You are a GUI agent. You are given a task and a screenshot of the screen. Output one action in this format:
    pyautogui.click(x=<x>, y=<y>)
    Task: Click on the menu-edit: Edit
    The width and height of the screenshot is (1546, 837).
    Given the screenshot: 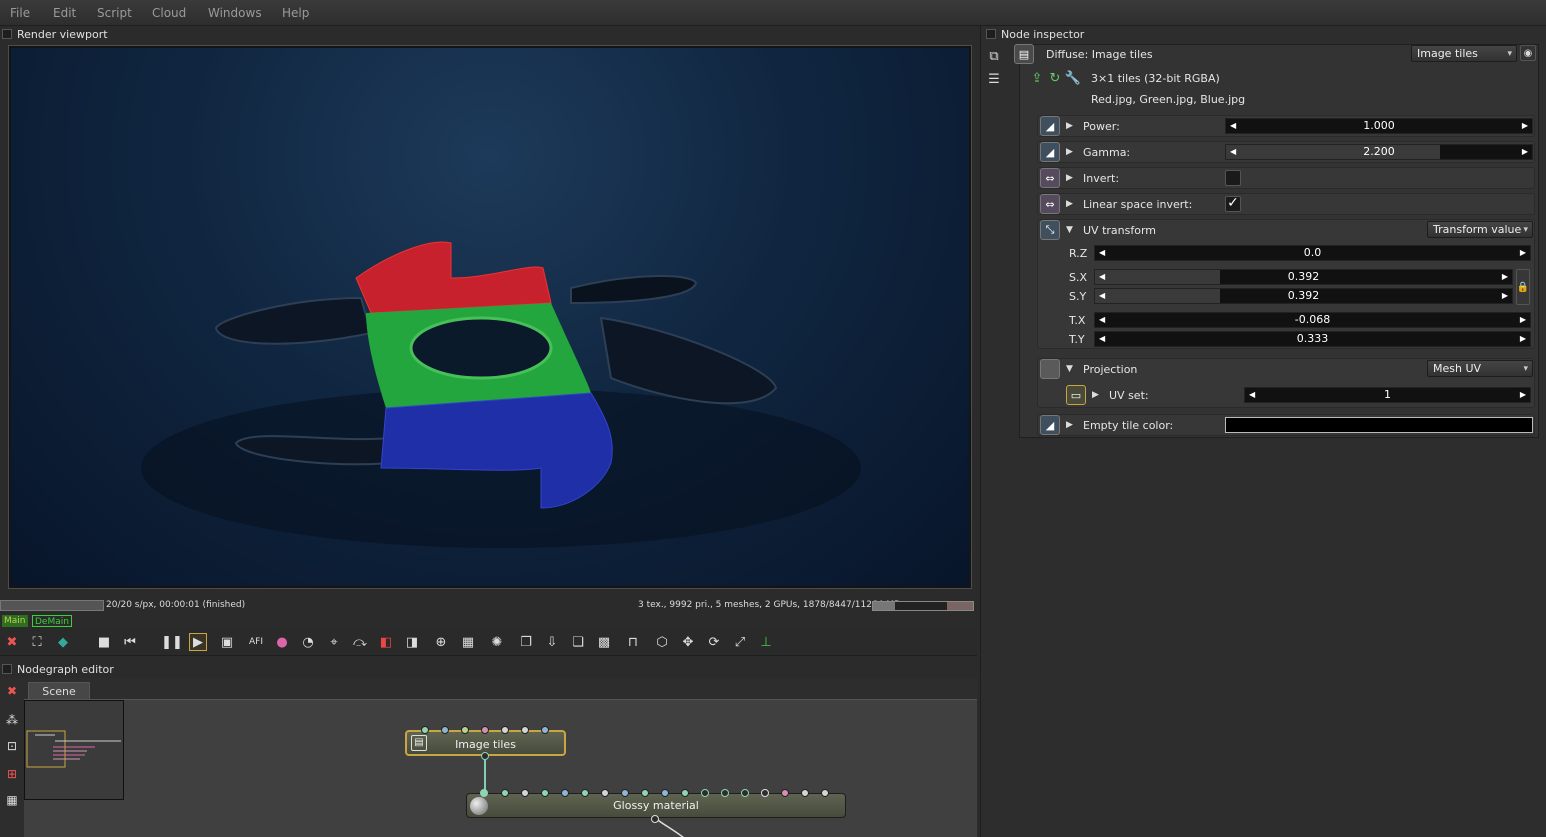 What is the action you would take?
    pyautogui.click(x=64, y=13)
    